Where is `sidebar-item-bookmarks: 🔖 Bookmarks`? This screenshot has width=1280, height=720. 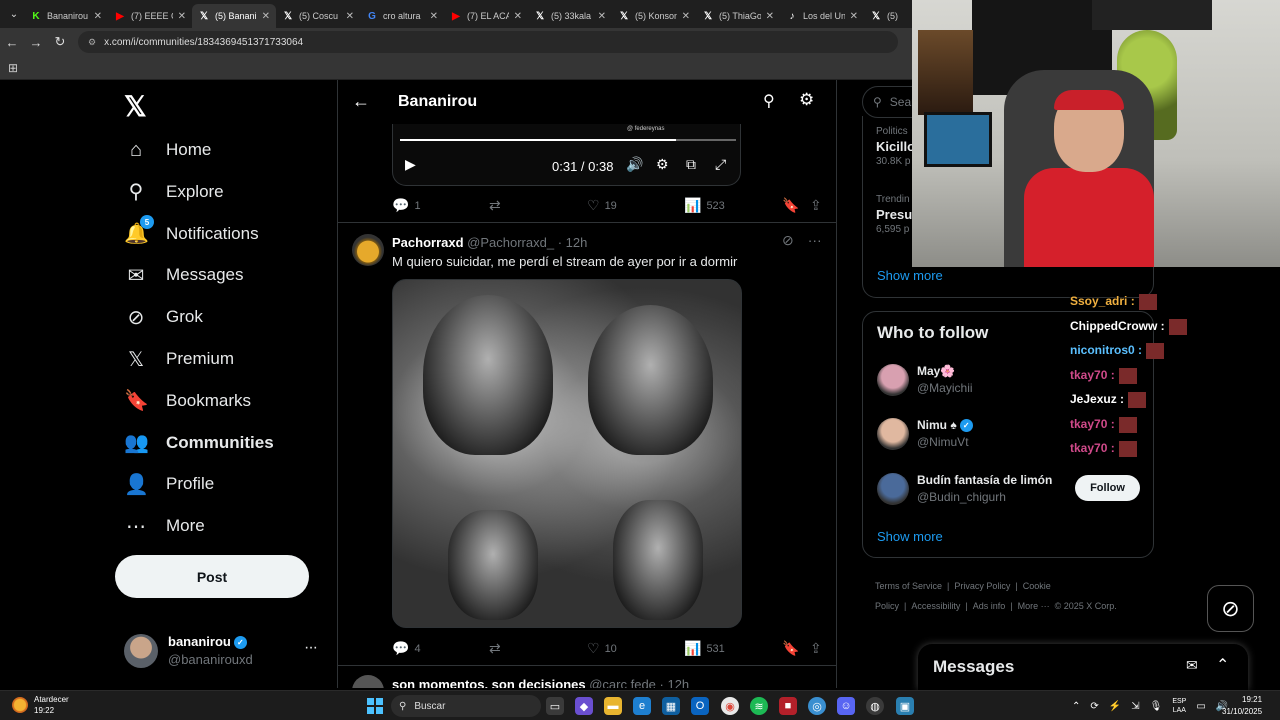
sidebar-item-bookmarks: 🔖 Bookmarks is located at coordinates (187, 401).